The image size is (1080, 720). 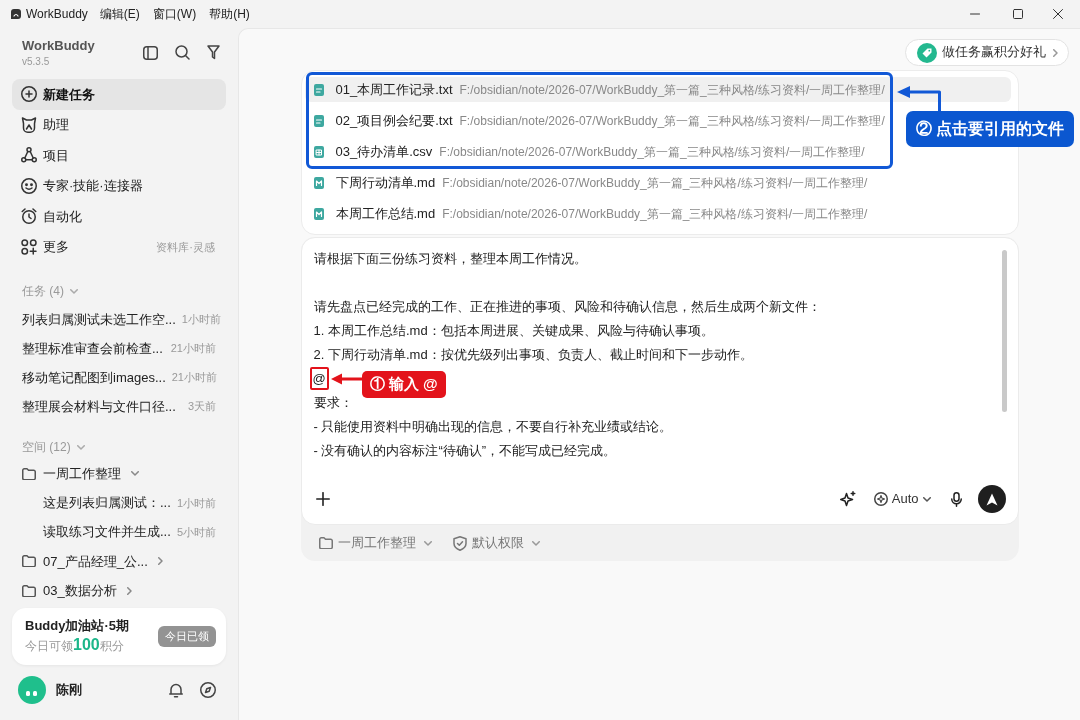 I want to click on filter-icon, so click(x=213, y=52).